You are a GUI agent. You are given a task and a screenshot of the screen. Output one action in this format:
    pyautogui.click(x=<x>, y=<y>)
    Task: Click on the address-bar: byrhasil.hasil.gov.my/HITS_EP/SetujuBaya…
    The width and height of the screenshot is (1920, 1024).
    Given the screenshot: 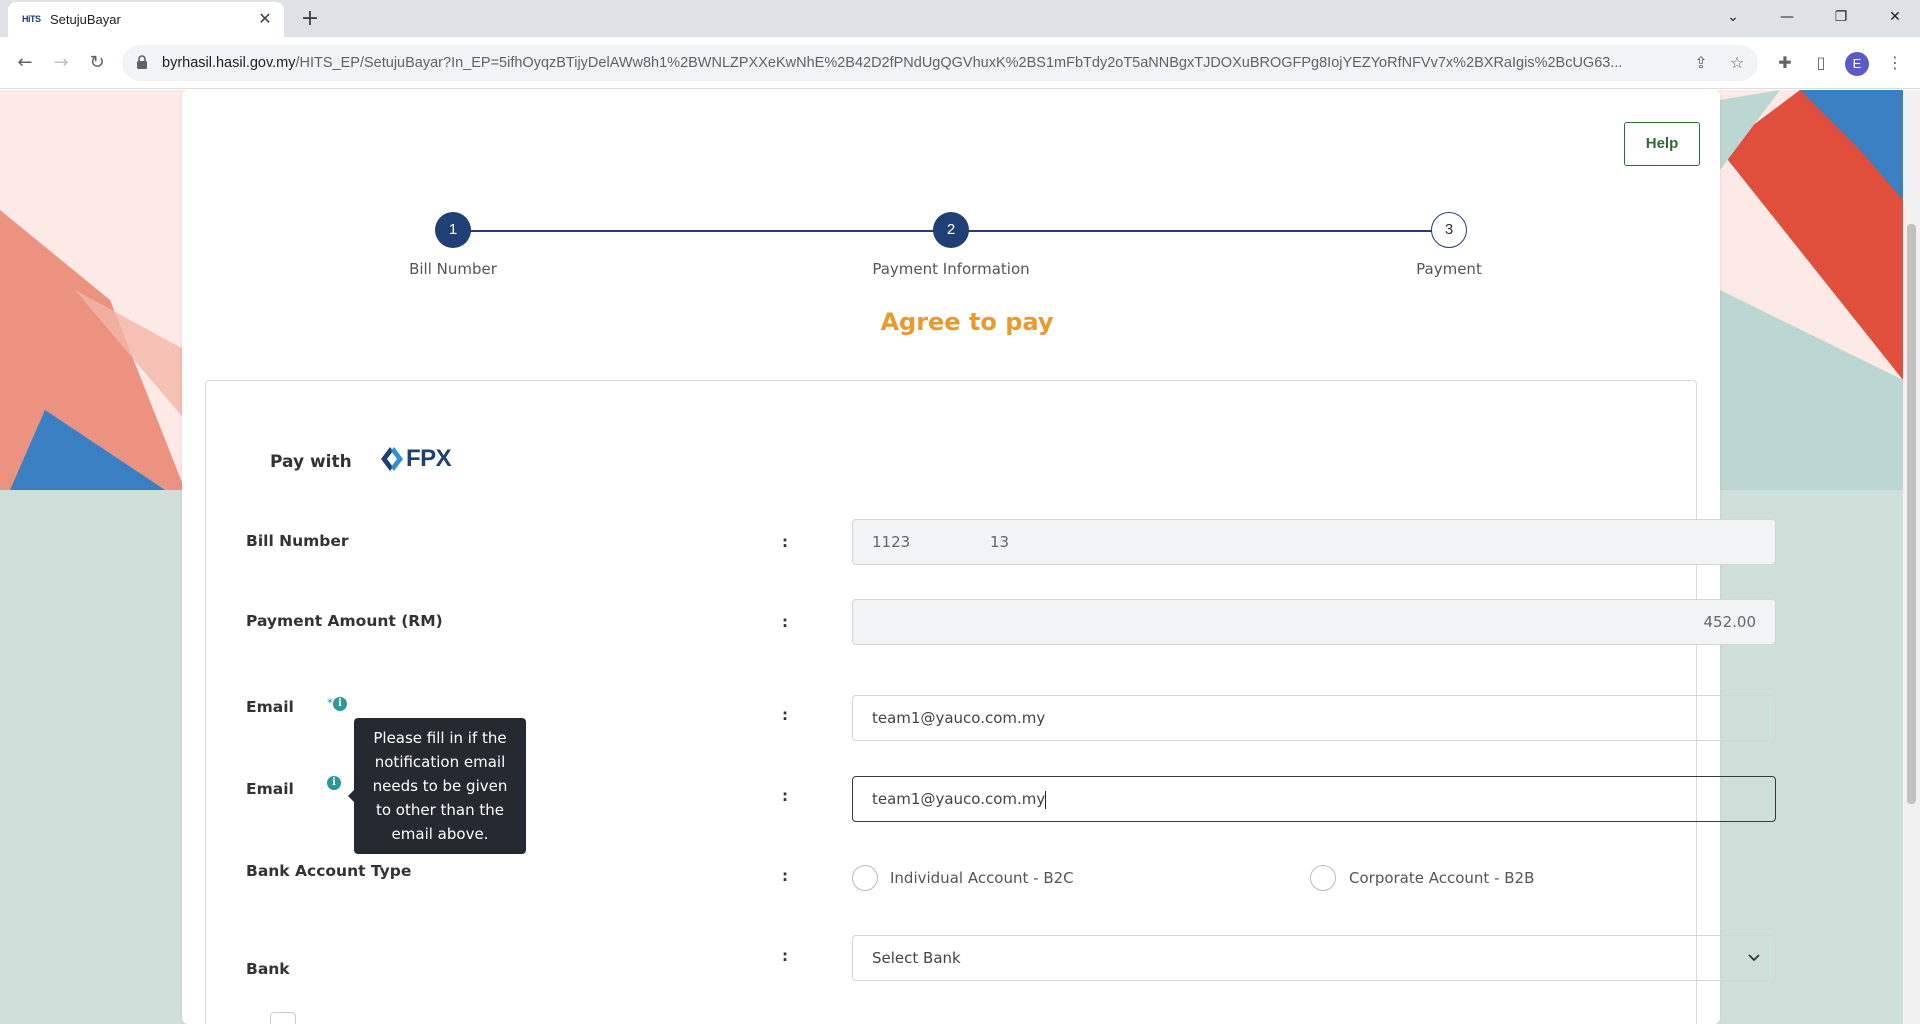 What is the action you would take?
    pyautogui.click(x=940, y=63)
    